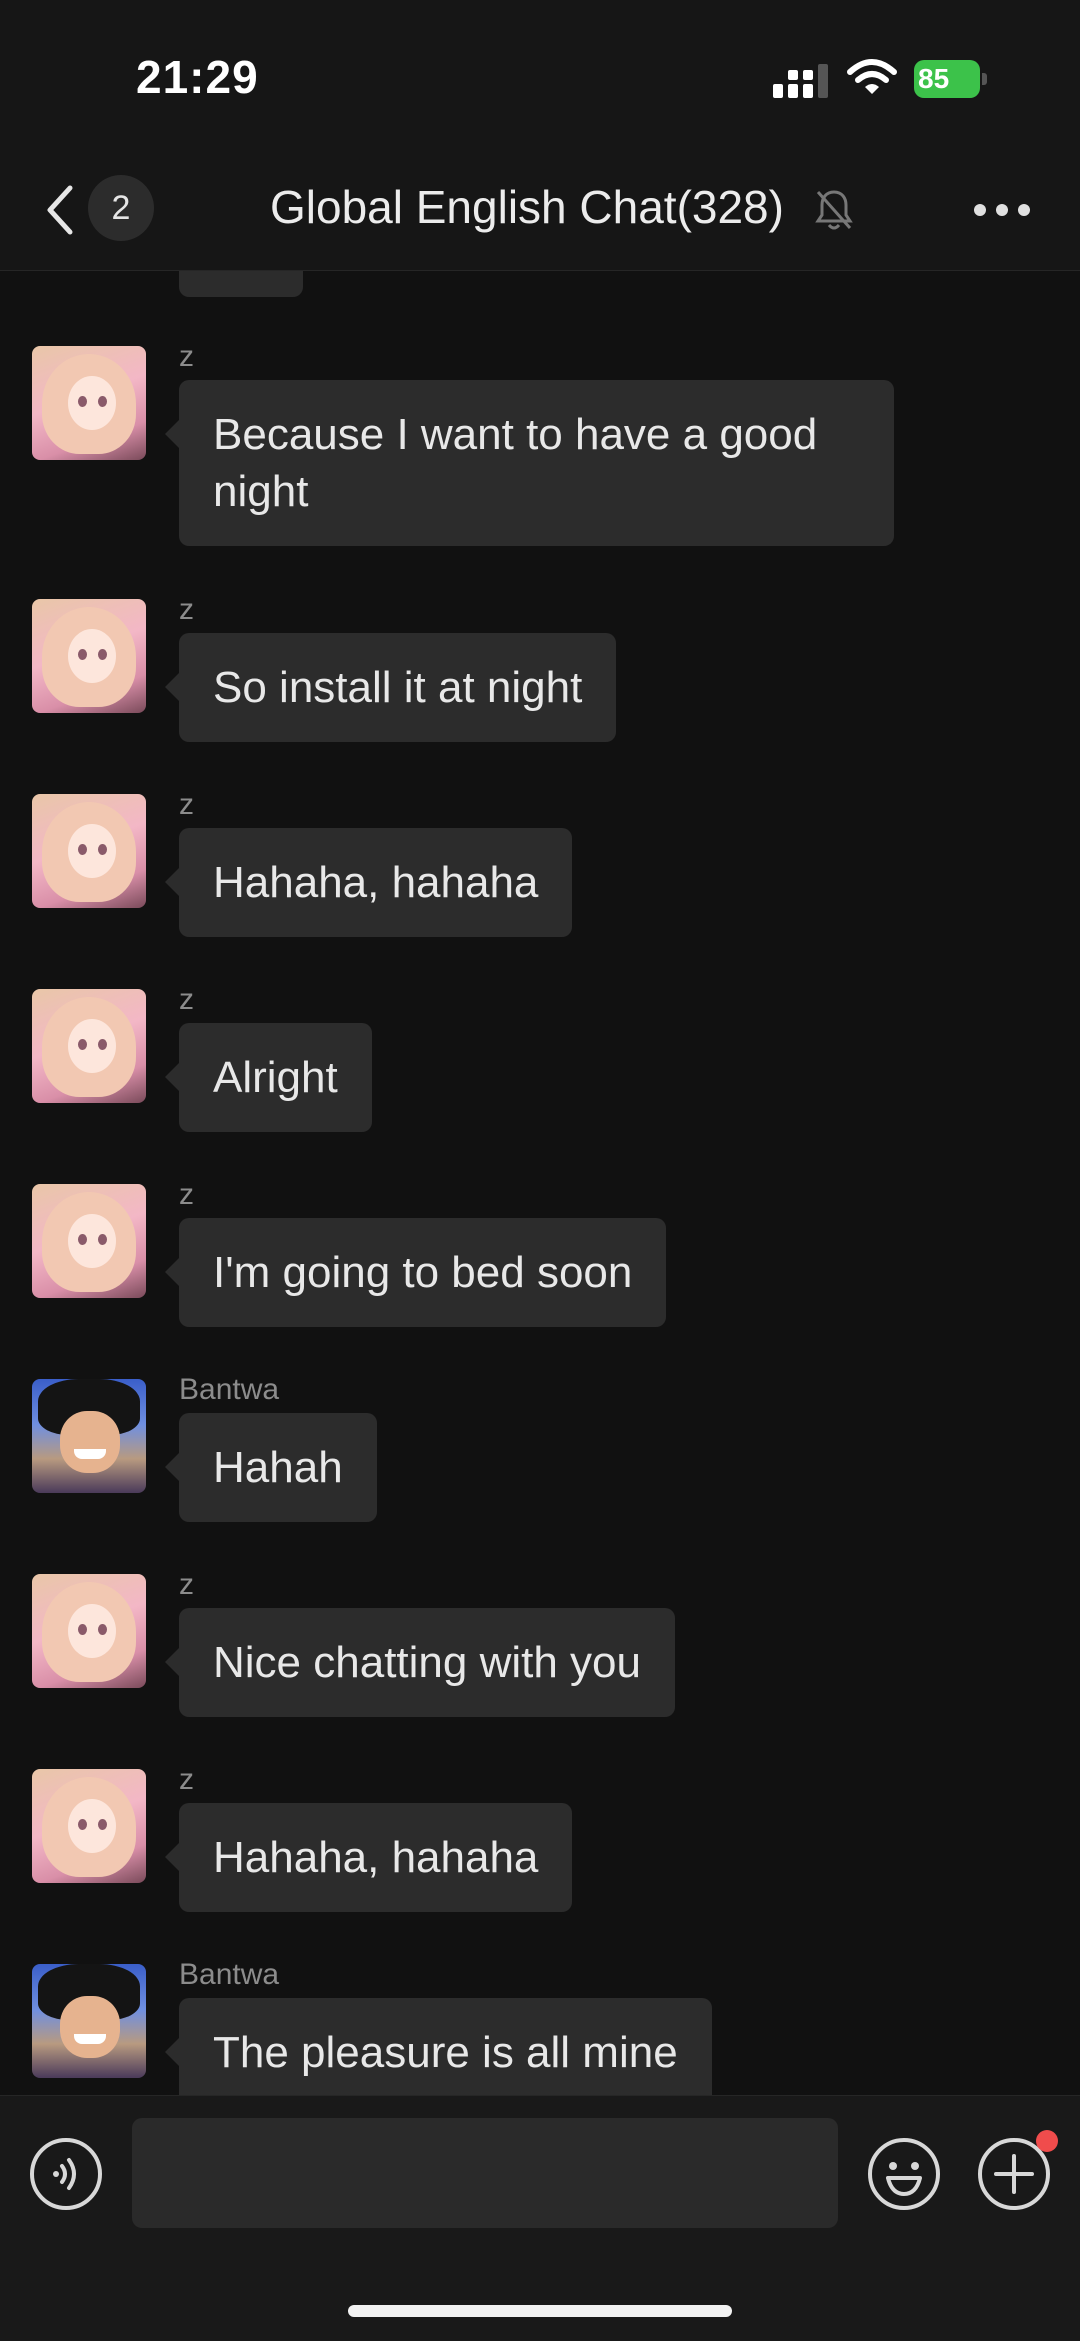  What do you see at coordinates (60, 210) in the screenshot?
I see `chevron-left-icon` at bounding box center [60, 210].